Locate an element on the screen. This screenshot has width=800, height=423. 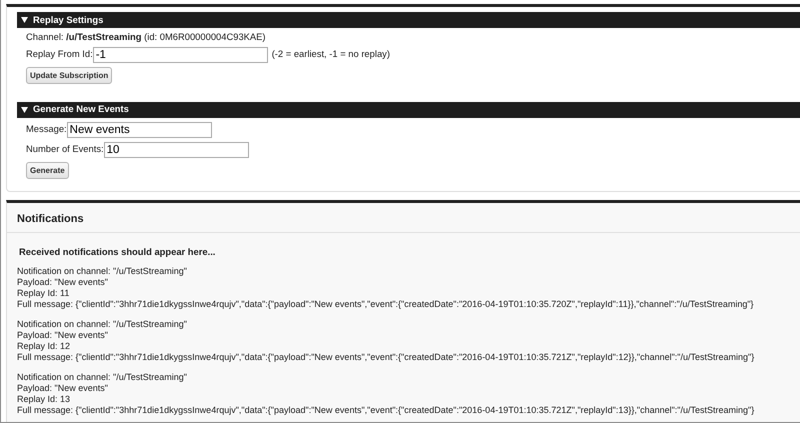
notification-line: Replay Id: 12 is located at coordinates (44, 346).